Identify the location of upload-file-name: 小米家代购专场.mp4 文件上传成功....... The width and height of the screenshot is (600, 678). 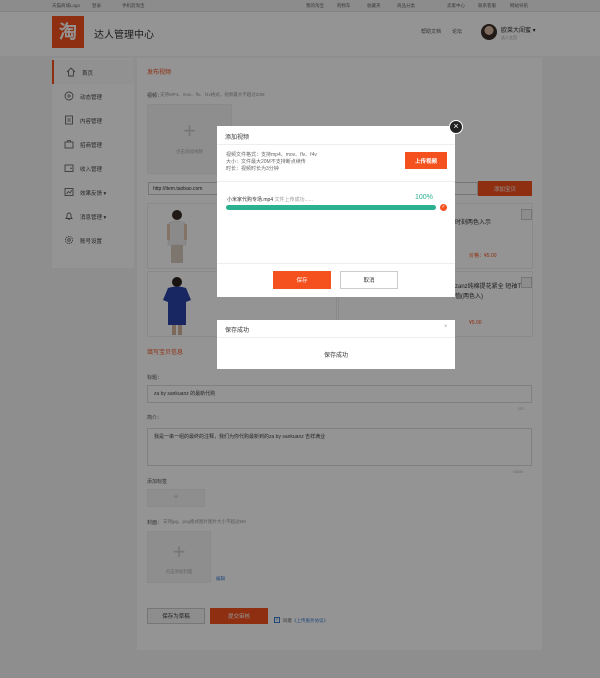
(270, 200).